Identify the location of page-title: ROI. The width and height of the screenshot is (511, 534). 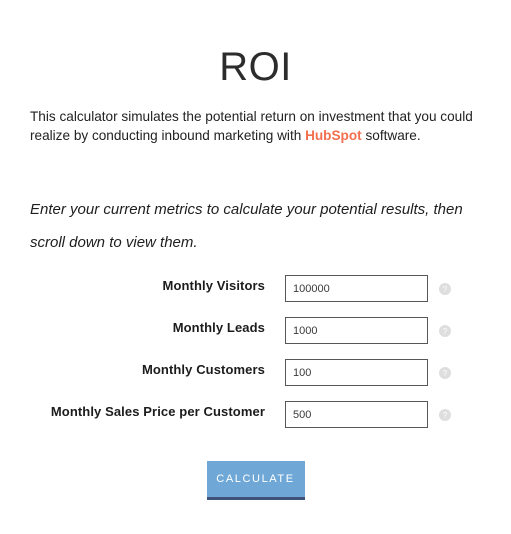
(255, 66).